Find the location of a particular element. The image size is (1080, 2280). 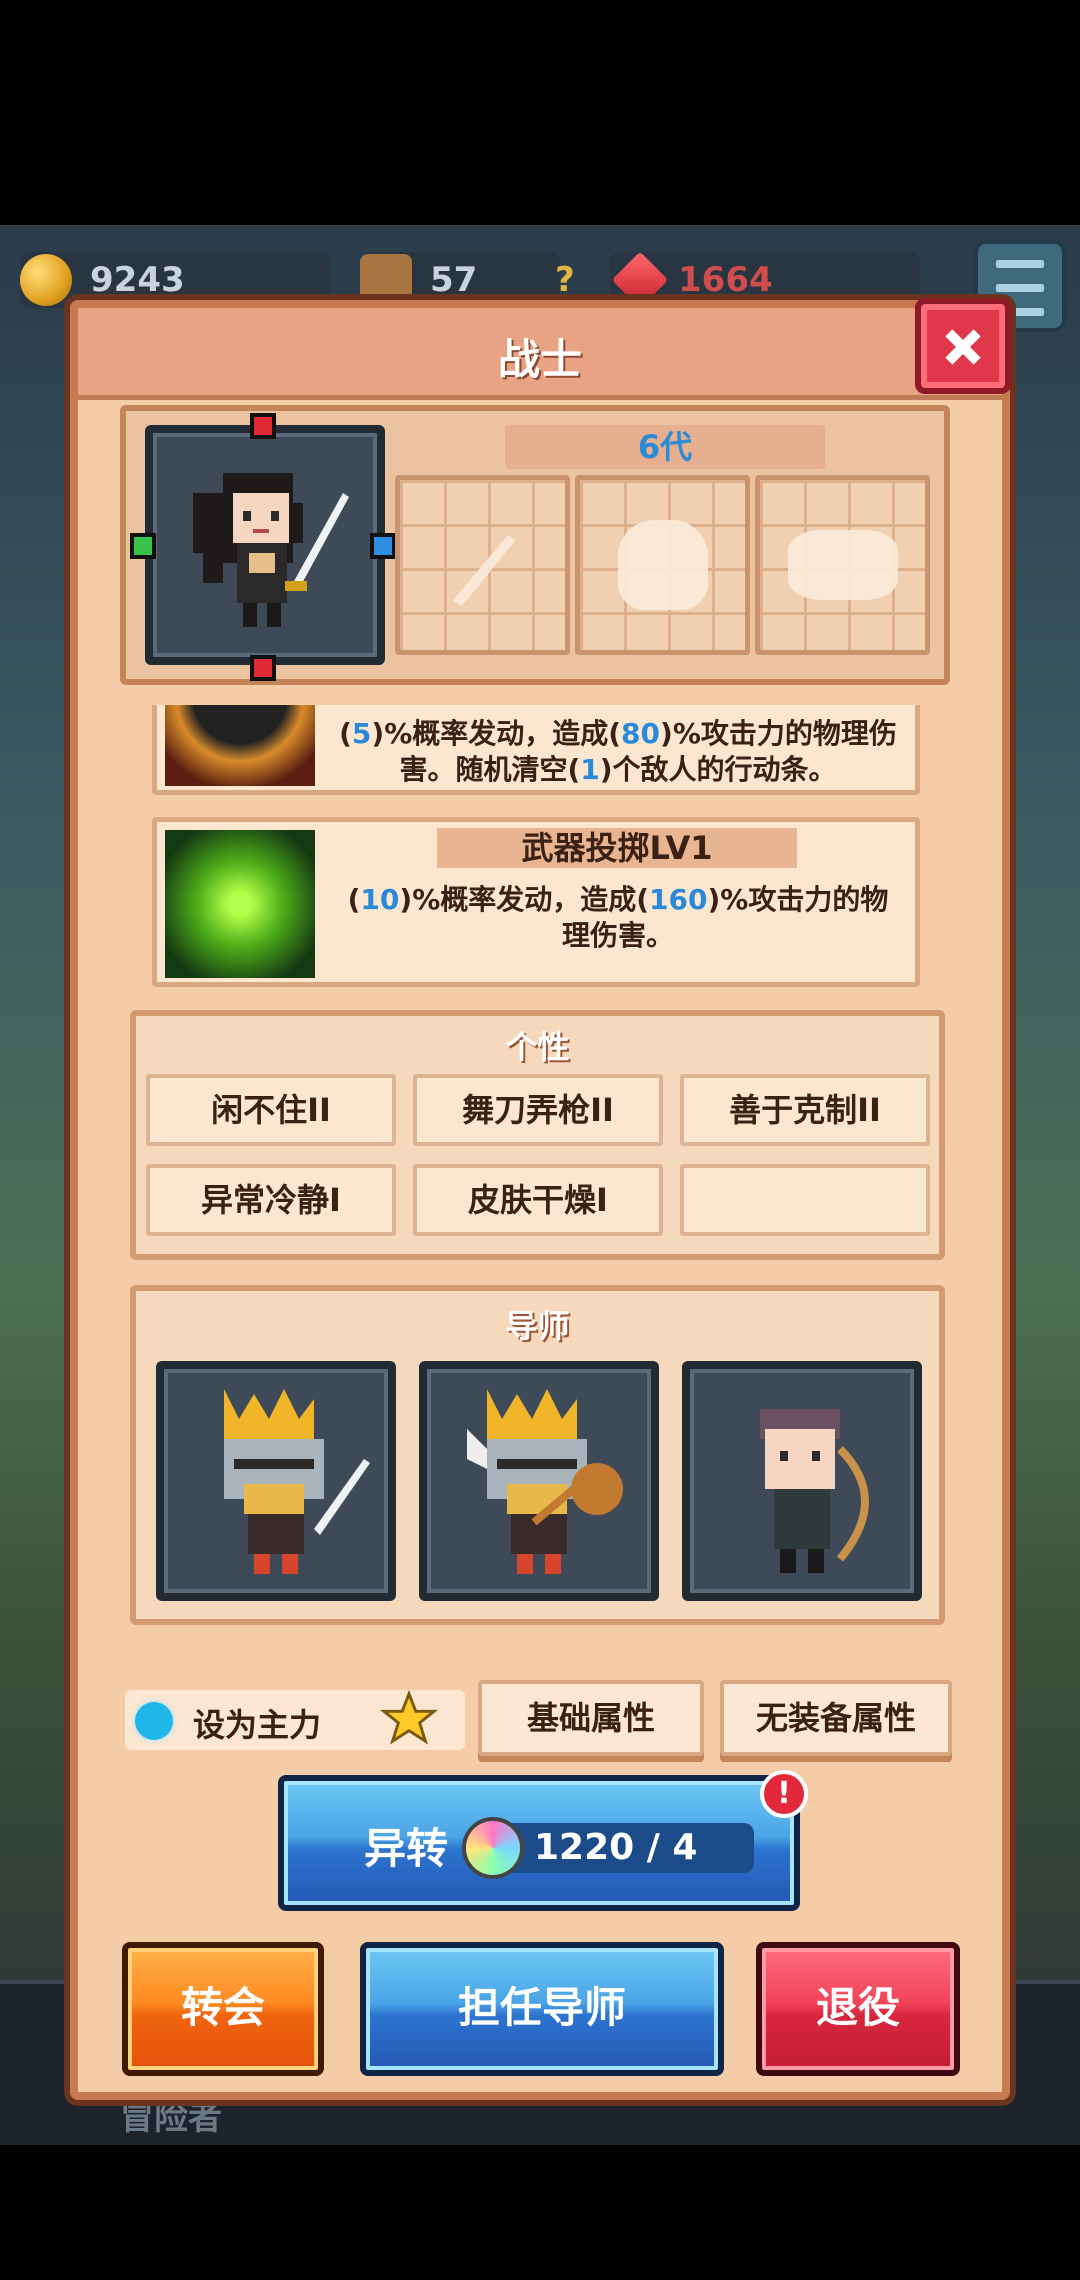

warrior-sprite is located at coordinates (271, 550).